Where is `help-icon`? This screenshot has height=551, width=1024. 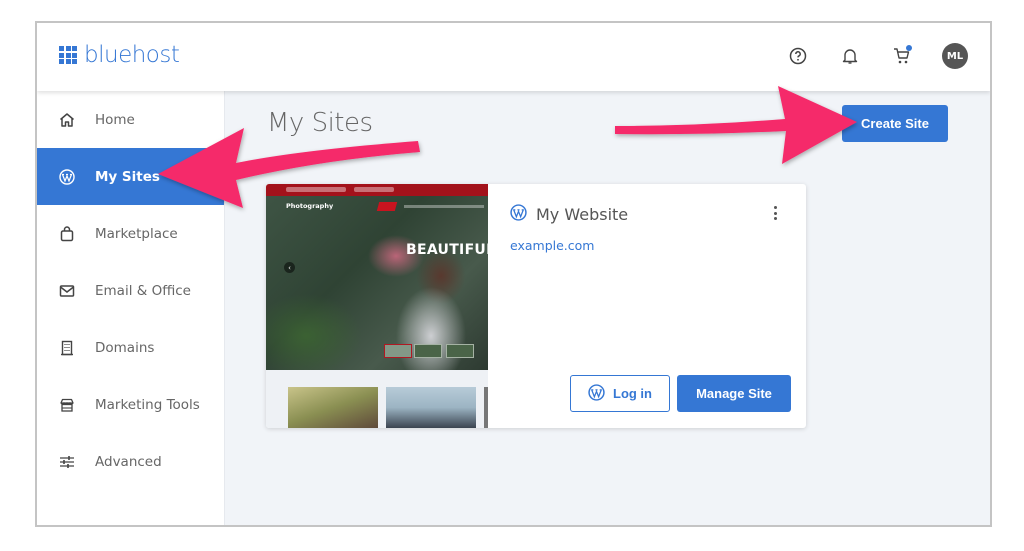
help-icon is located at coordinates (798, 56).